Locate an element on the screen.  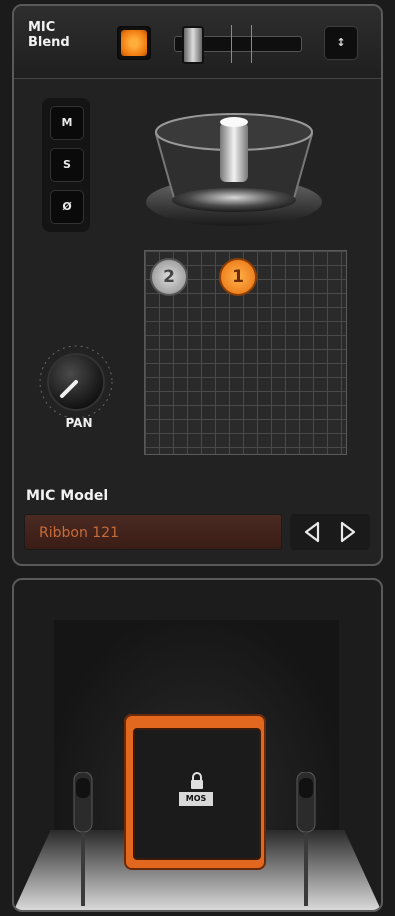
mic-blend-header: MIC Blend ↕ is located at coordinates (197, 42).